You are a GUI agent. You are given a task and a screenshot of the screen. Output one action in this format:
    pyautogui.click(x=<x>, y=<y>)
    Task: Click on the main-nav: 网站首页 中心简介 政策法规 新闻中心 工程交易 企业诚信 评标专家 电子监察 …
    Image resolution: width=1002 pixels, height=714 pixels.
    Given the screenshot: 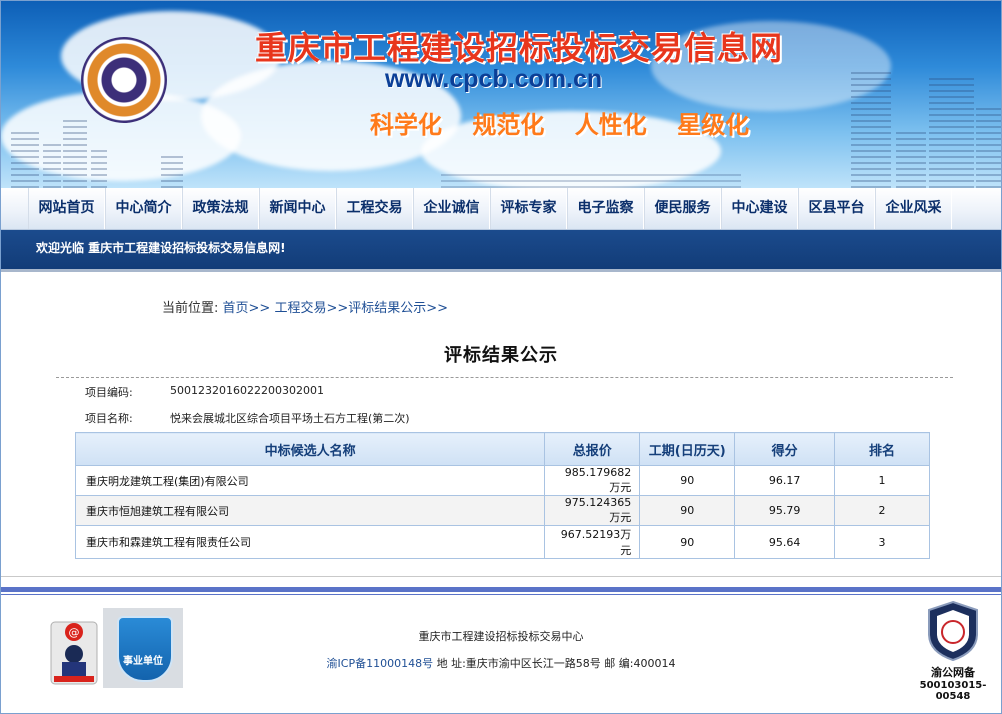 What is the action you would take?
    pyautogui.click(x=501, y=209)
    